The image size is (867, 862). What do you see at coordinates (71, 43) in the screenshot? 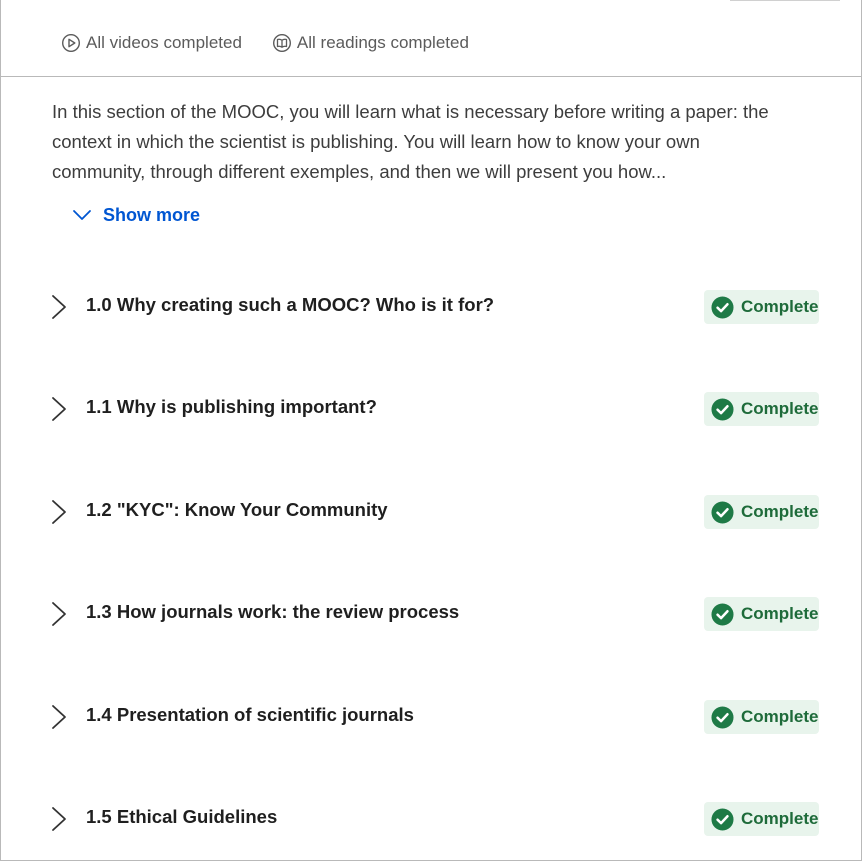
I see `play-circle-icon` at bounding box center [71, 43].